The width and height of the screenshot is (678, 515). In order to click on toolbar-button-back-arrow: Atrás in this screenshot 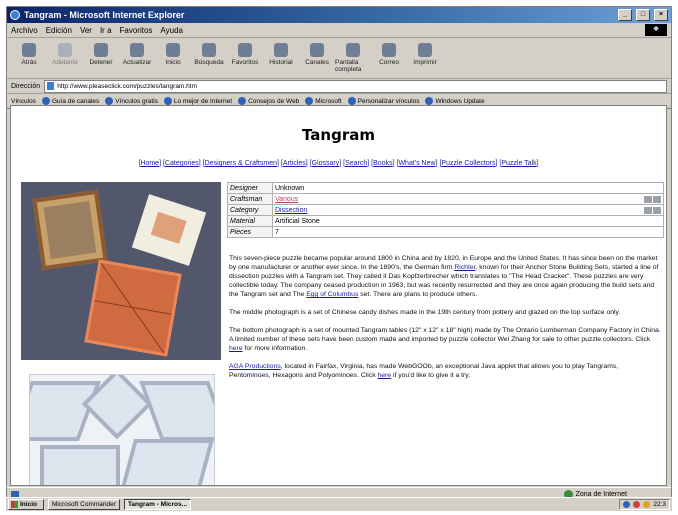, I will do `click(29, 53)`.